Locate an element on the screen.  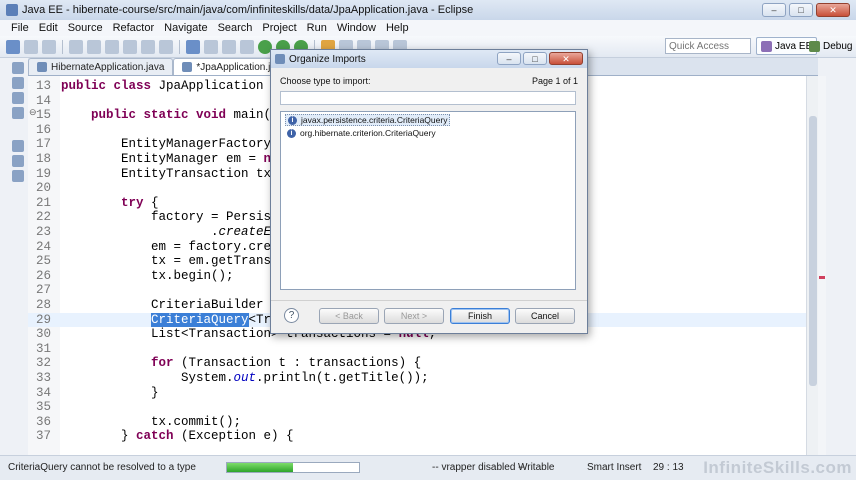
code-text: CriteriaBuilder cb is located at coordinates (177, 305).